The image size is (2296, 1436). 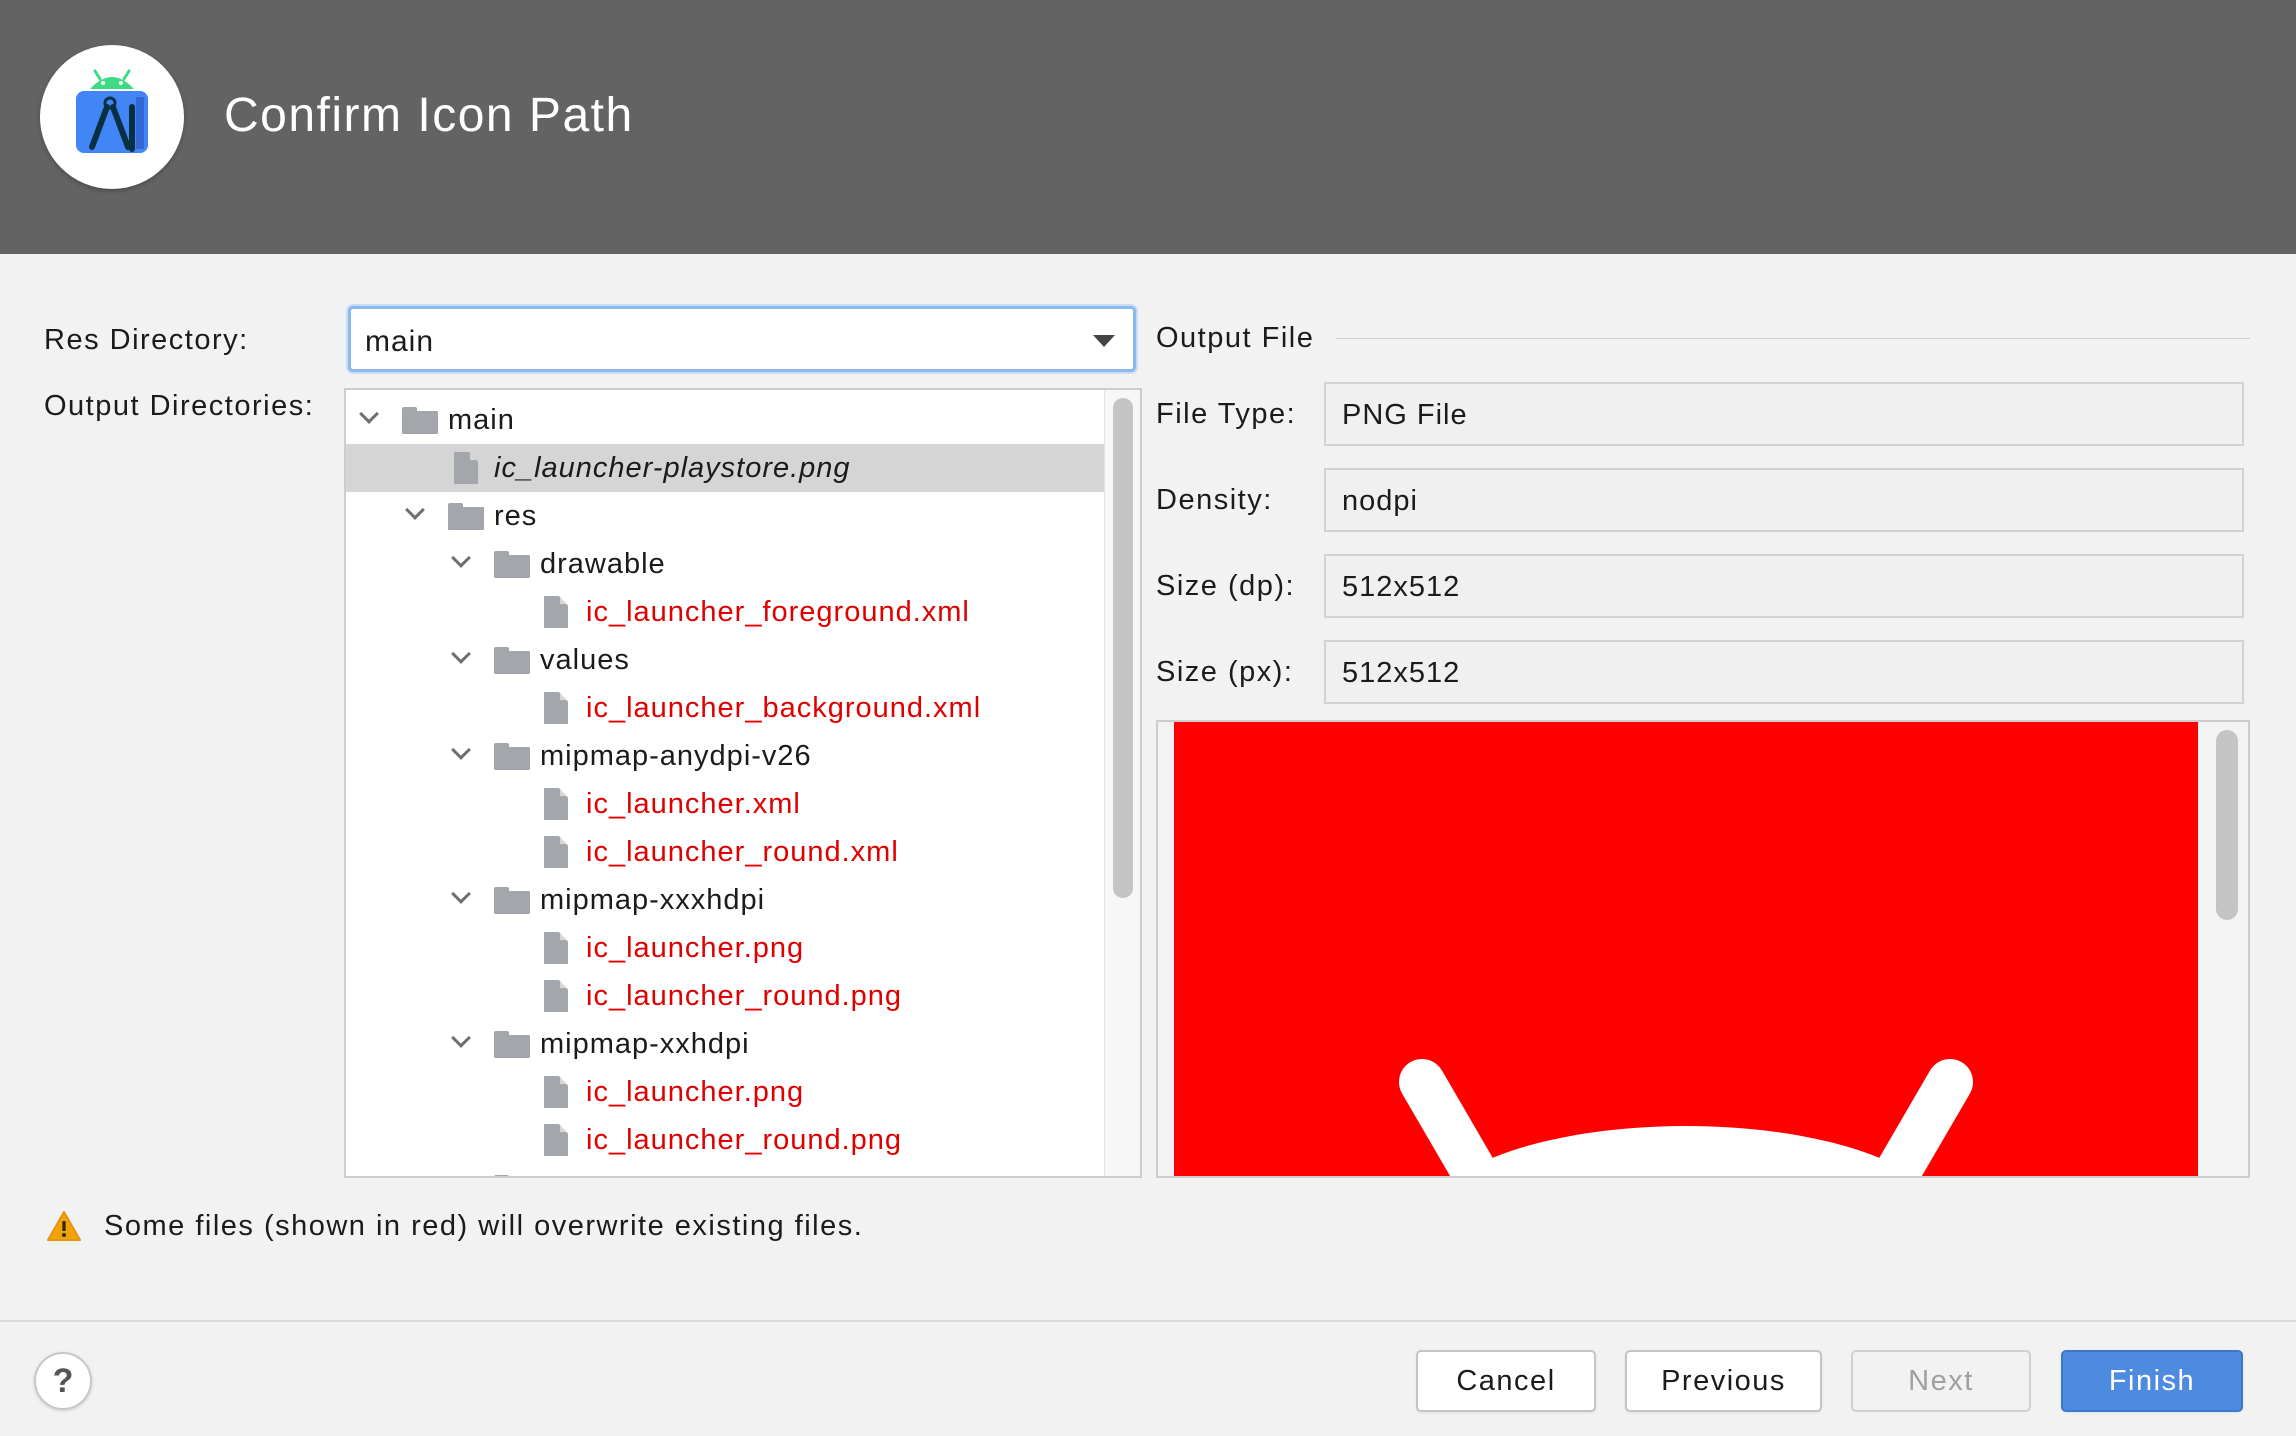 What do you see at coordinates (400, 341) in the screenshot?
I see `res-directory-value: main` at bounding box center [400, 341].